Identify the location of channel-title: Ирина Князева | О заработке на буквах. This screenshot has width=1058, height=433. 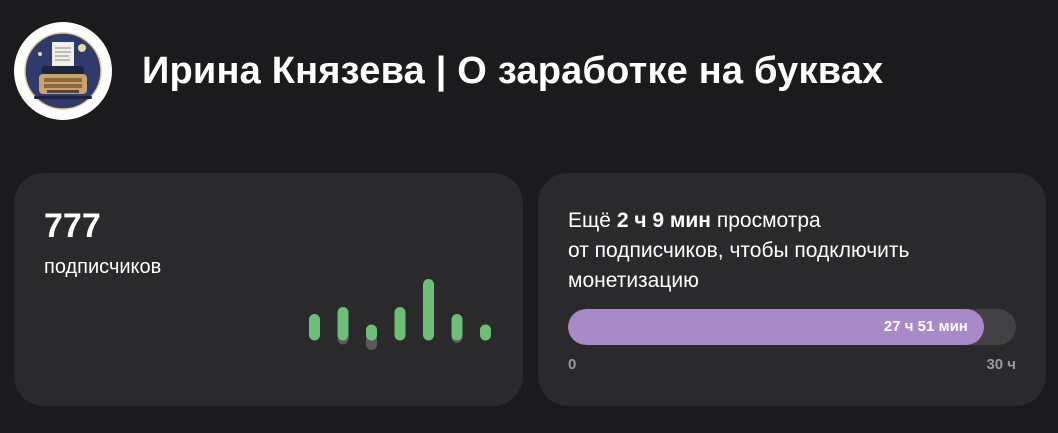
(512, 71).